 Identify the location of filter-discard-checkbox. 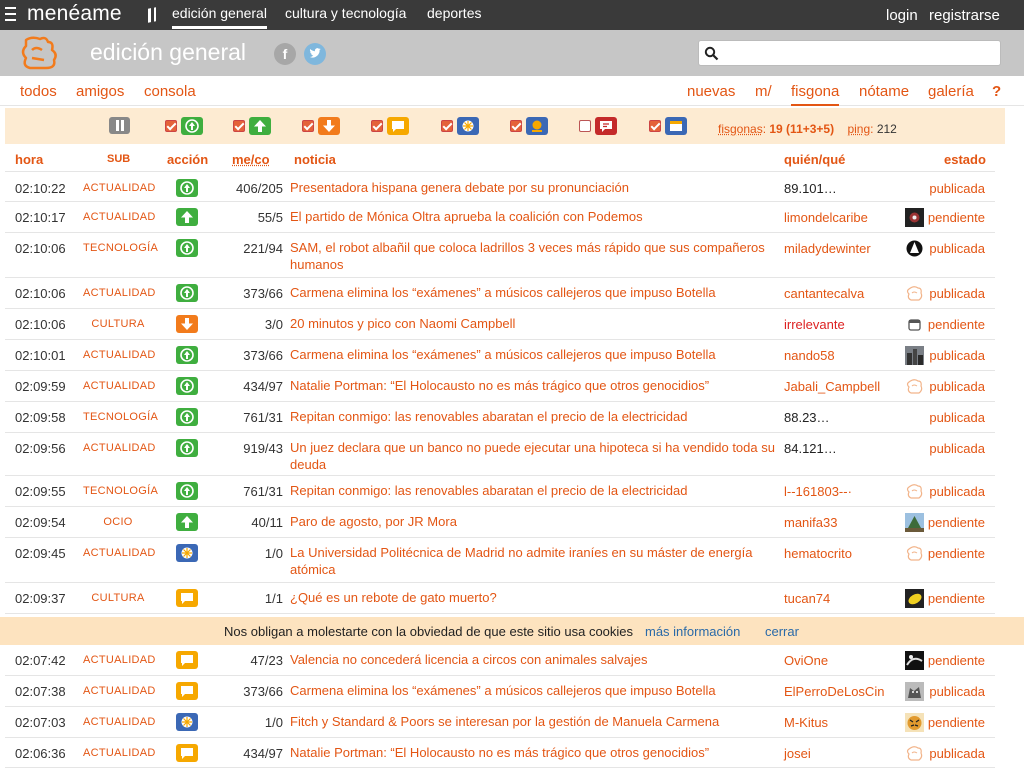
(308, 126).